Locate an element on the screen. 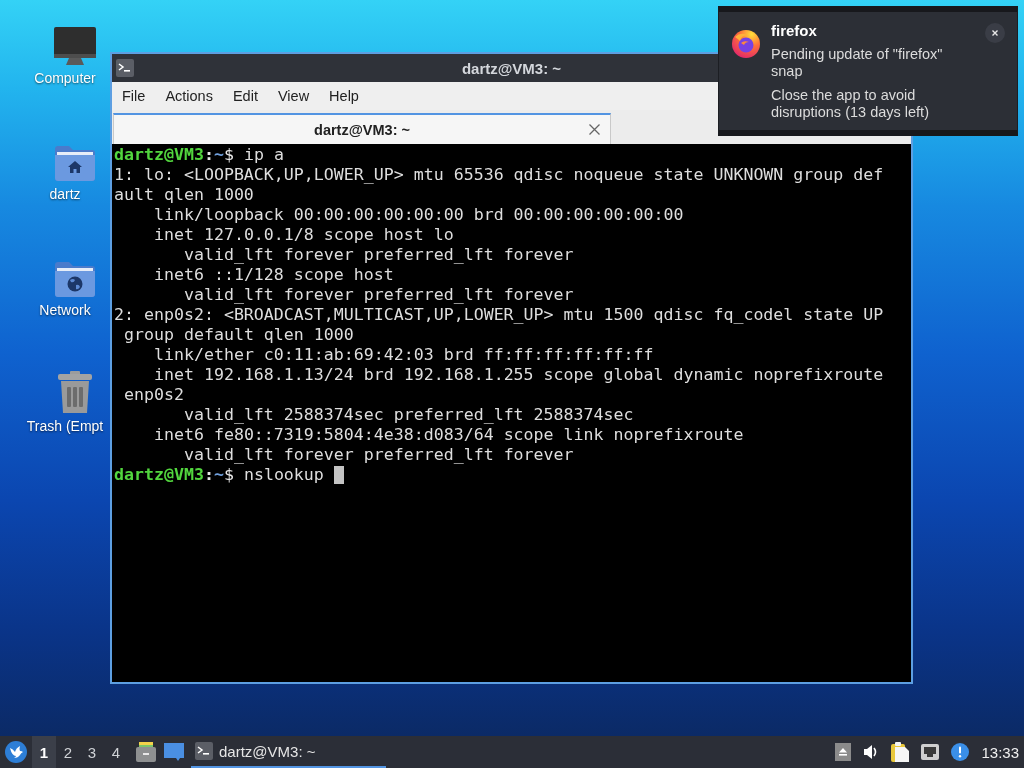 This screenshot has width=1024, height=768. notification-title: firefox is located at coordinates (794, 31).